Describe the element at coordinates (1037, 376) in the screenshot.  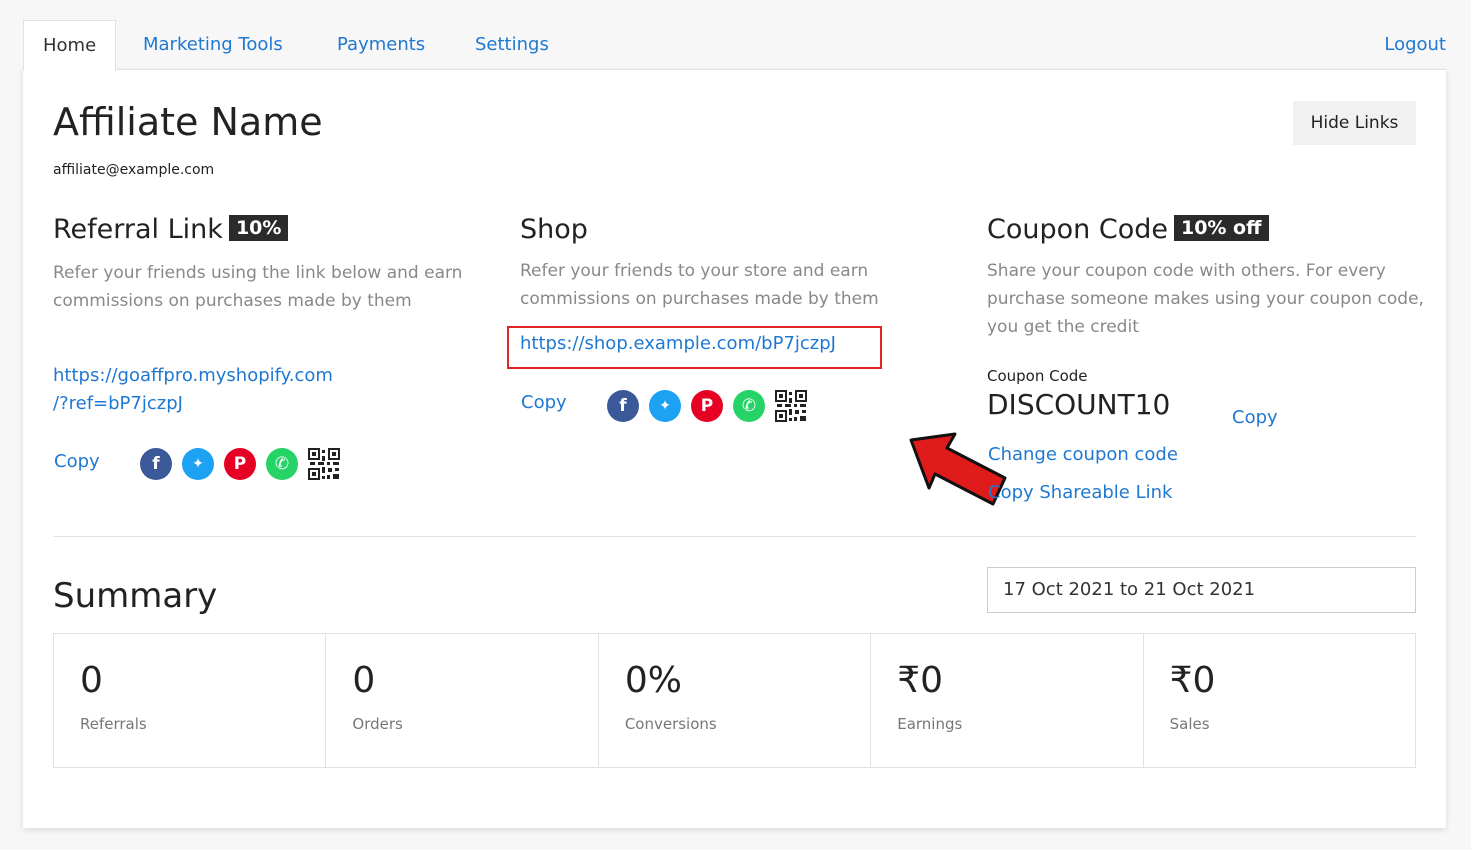
I see `coupon-code-label: Coupon Code` at that location.